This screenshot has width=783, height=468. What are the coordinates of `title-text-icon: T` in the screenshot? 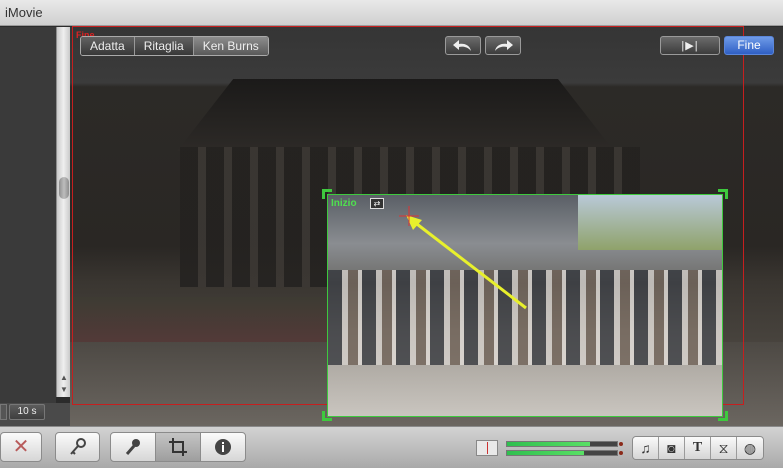 It's located at (698, 448).